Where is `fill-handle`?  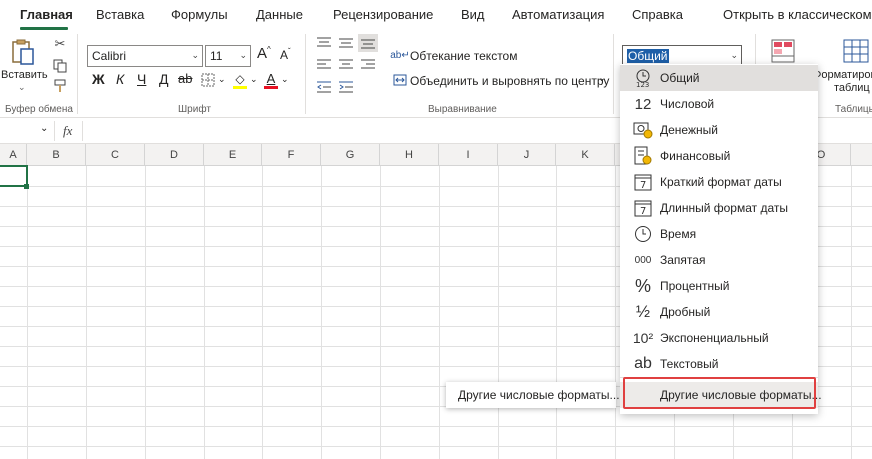
fill-handle is located at coordinates (26, 186).